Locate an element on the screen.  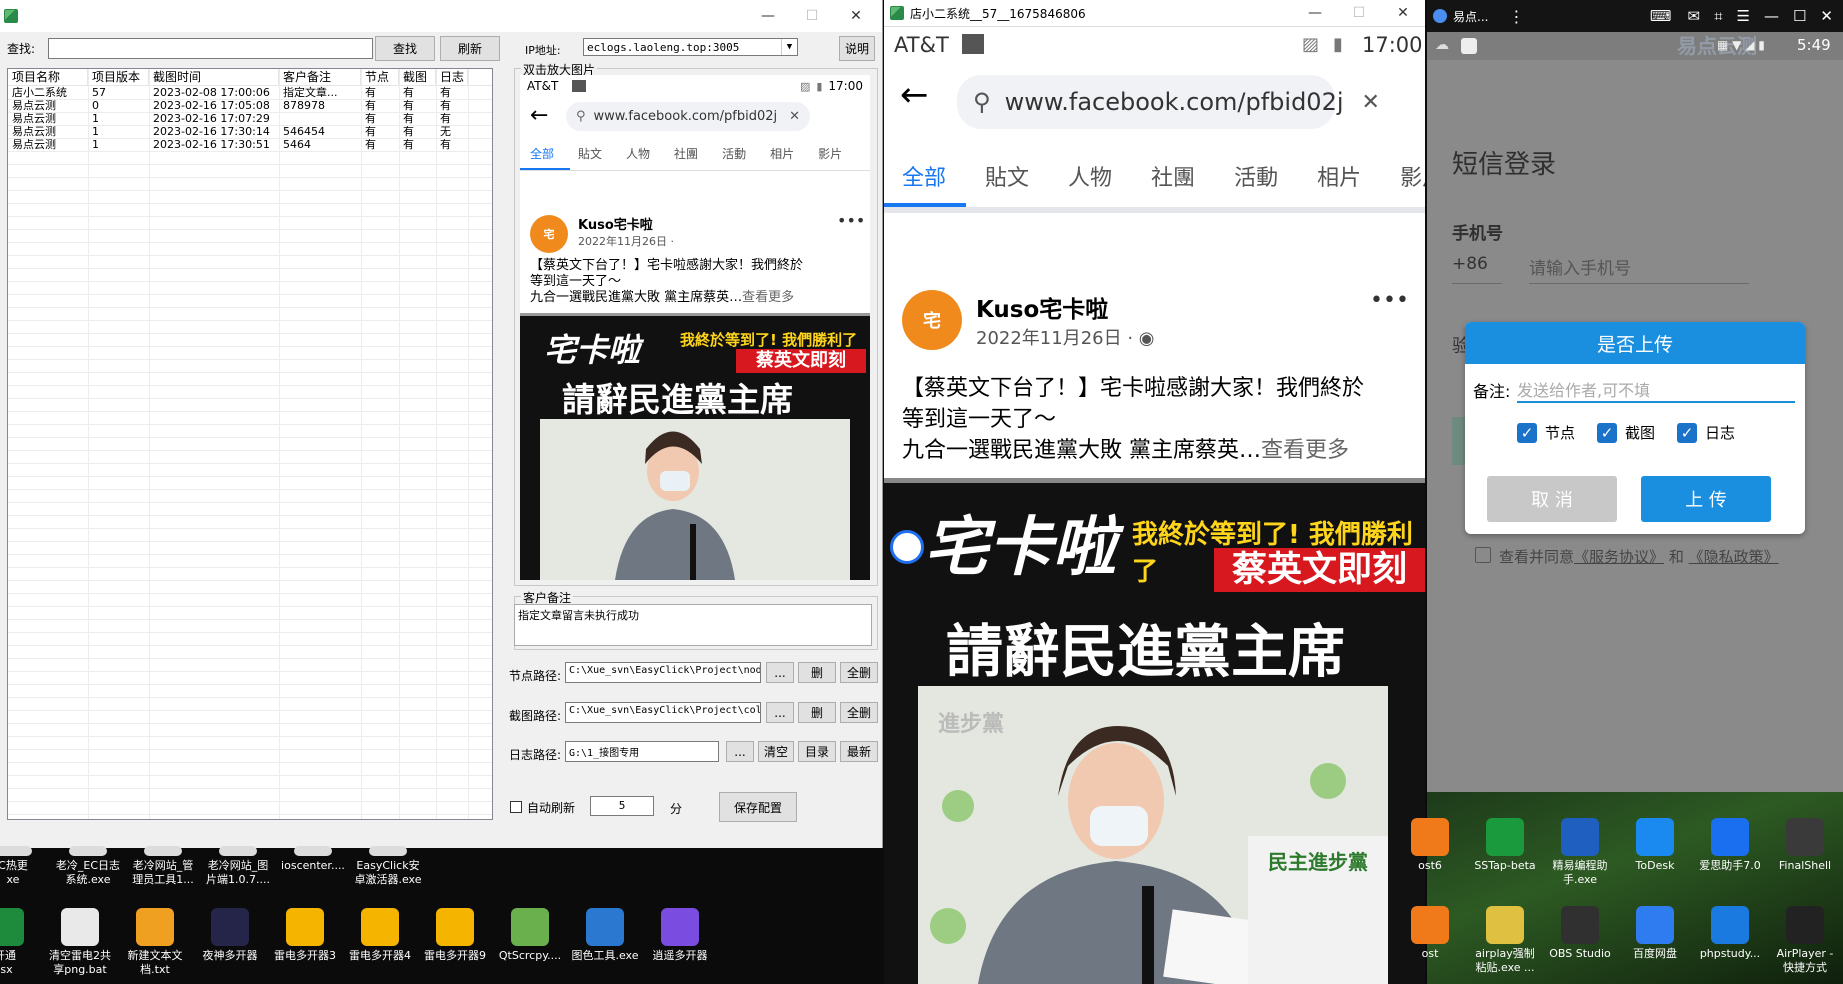
column-header: 截图时间 is located at coordinates (214, 77).